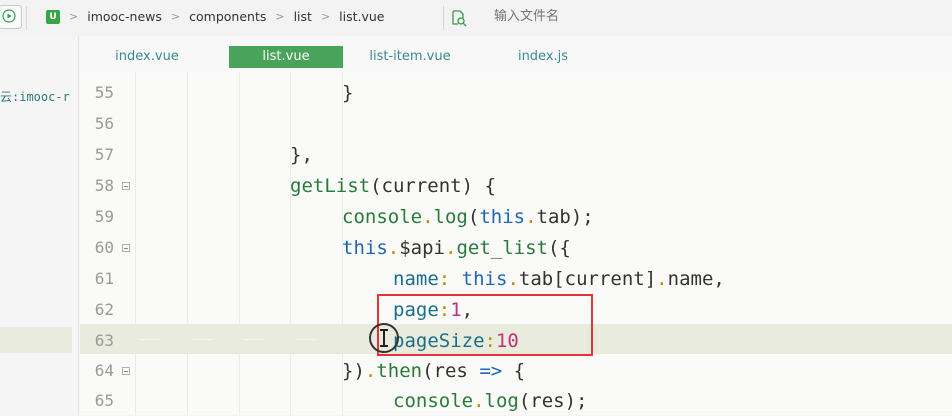  I want to click on tab-list-item-vue: list-item.vue, so click(410, 57).